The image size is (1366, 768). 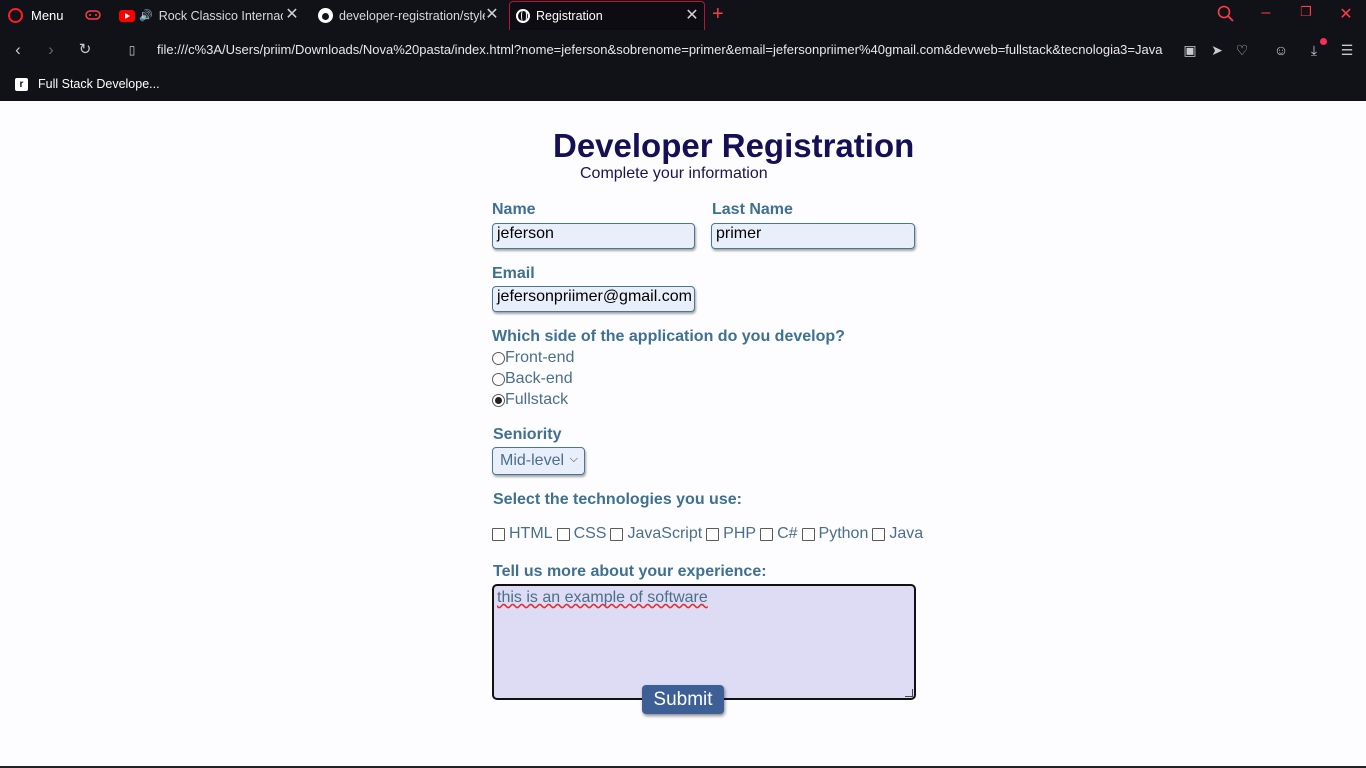 What do you see at coordinates (514, 209) in the screenshot?
I see `name-label: Name` at bounding box center [514, 209].